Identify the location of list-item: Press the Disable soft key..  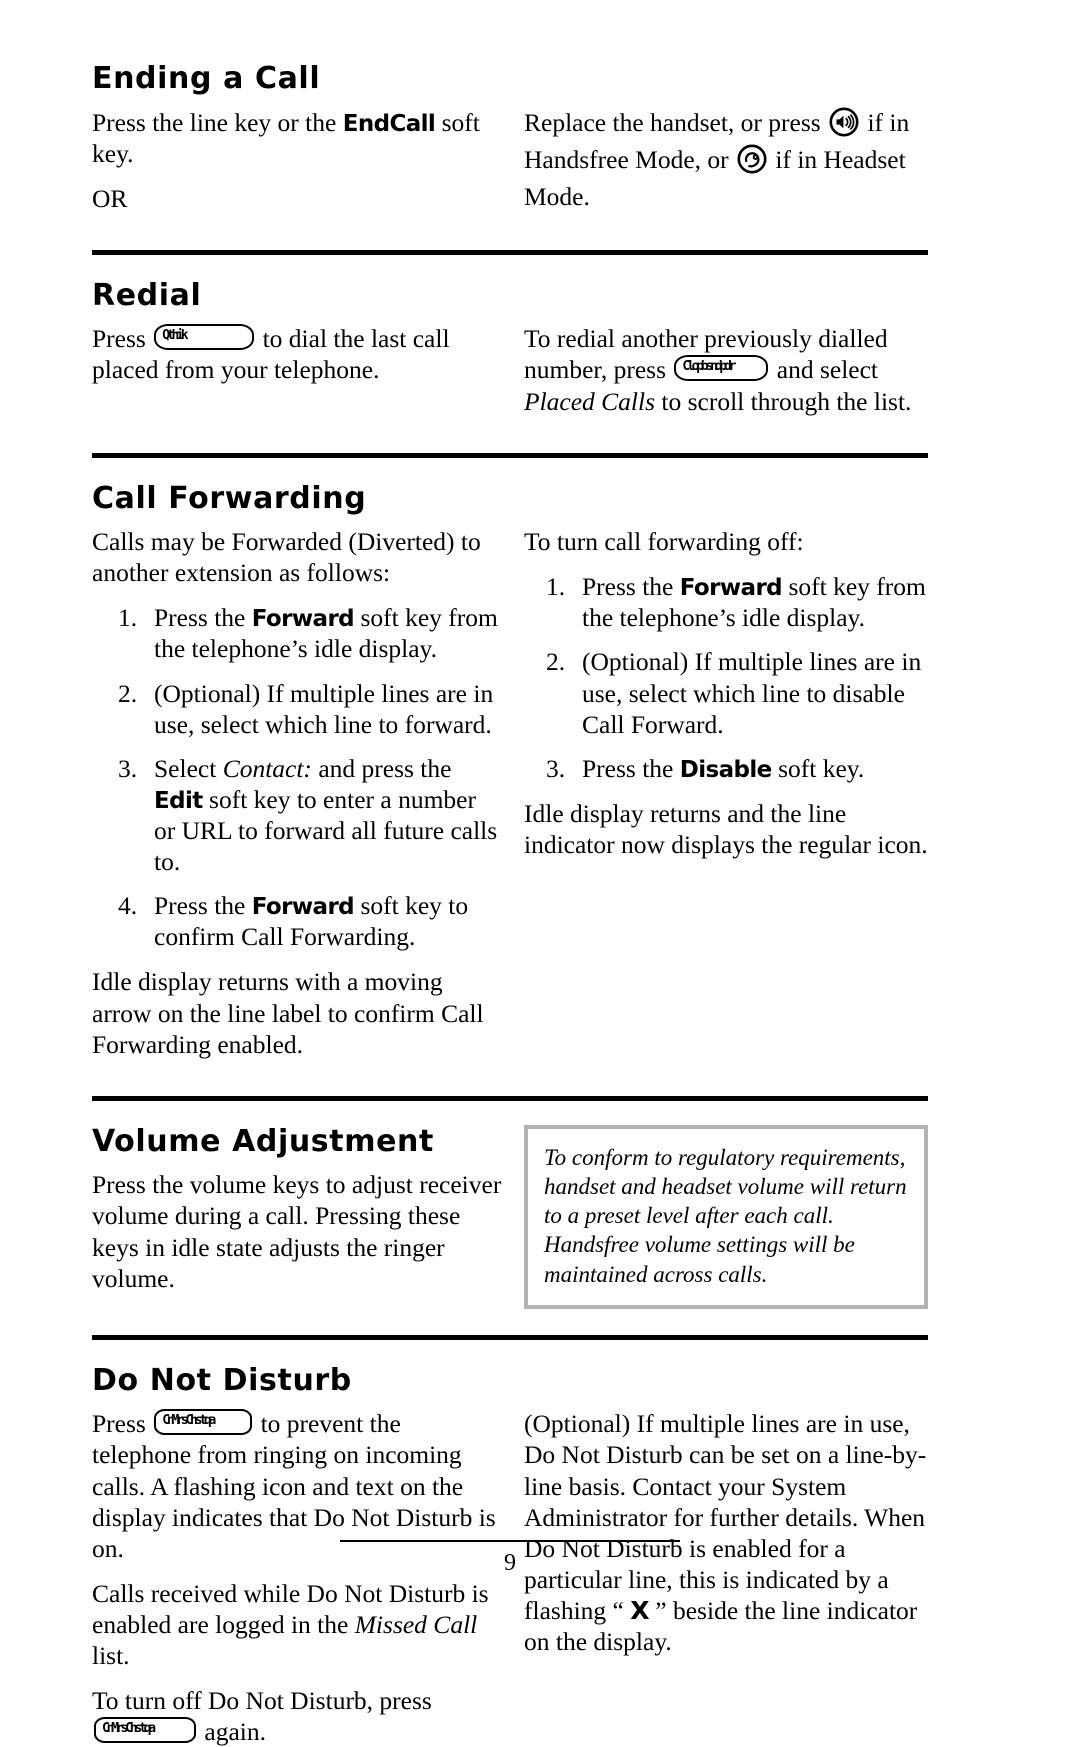
(726, 768).